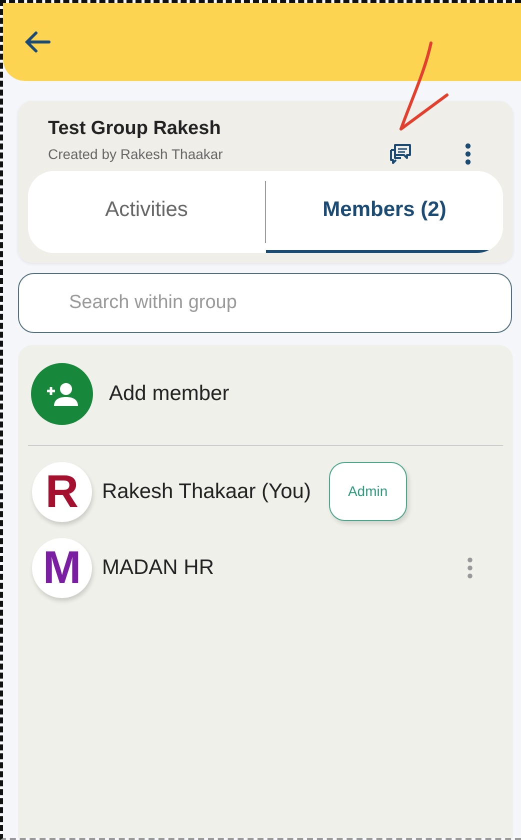  What do you see at coordinates (62, 492) in the screenshot?
I see `member-avatar: R` at bounding box center [62, 492].